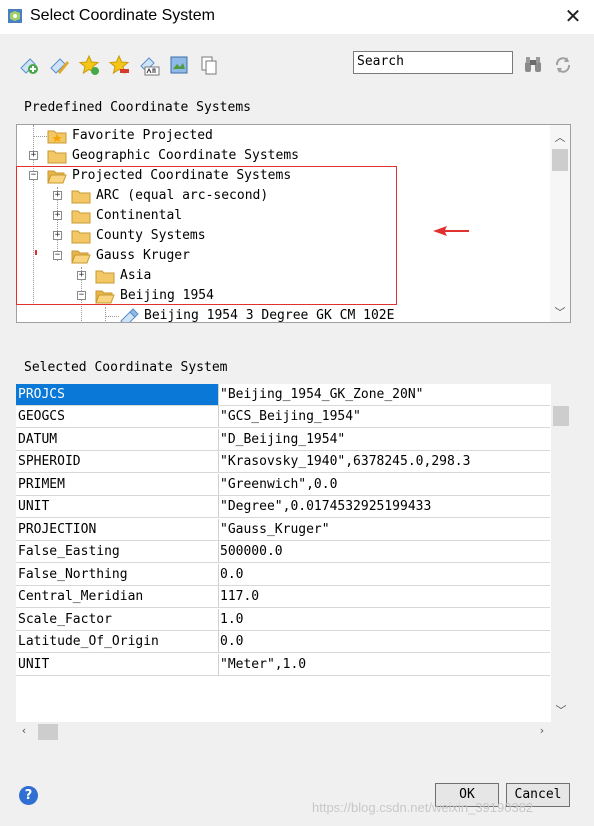 This screenshot has height=826, width=594. What do you see at coordinates (451, 231) in the screenshot?
I see `arrow-left-icon` at bounding box center [451, 231].